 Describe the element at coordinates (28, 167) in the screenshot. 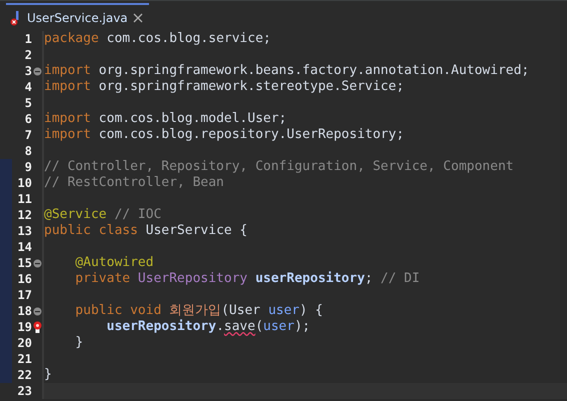

I see `line-number: 9` at that location.